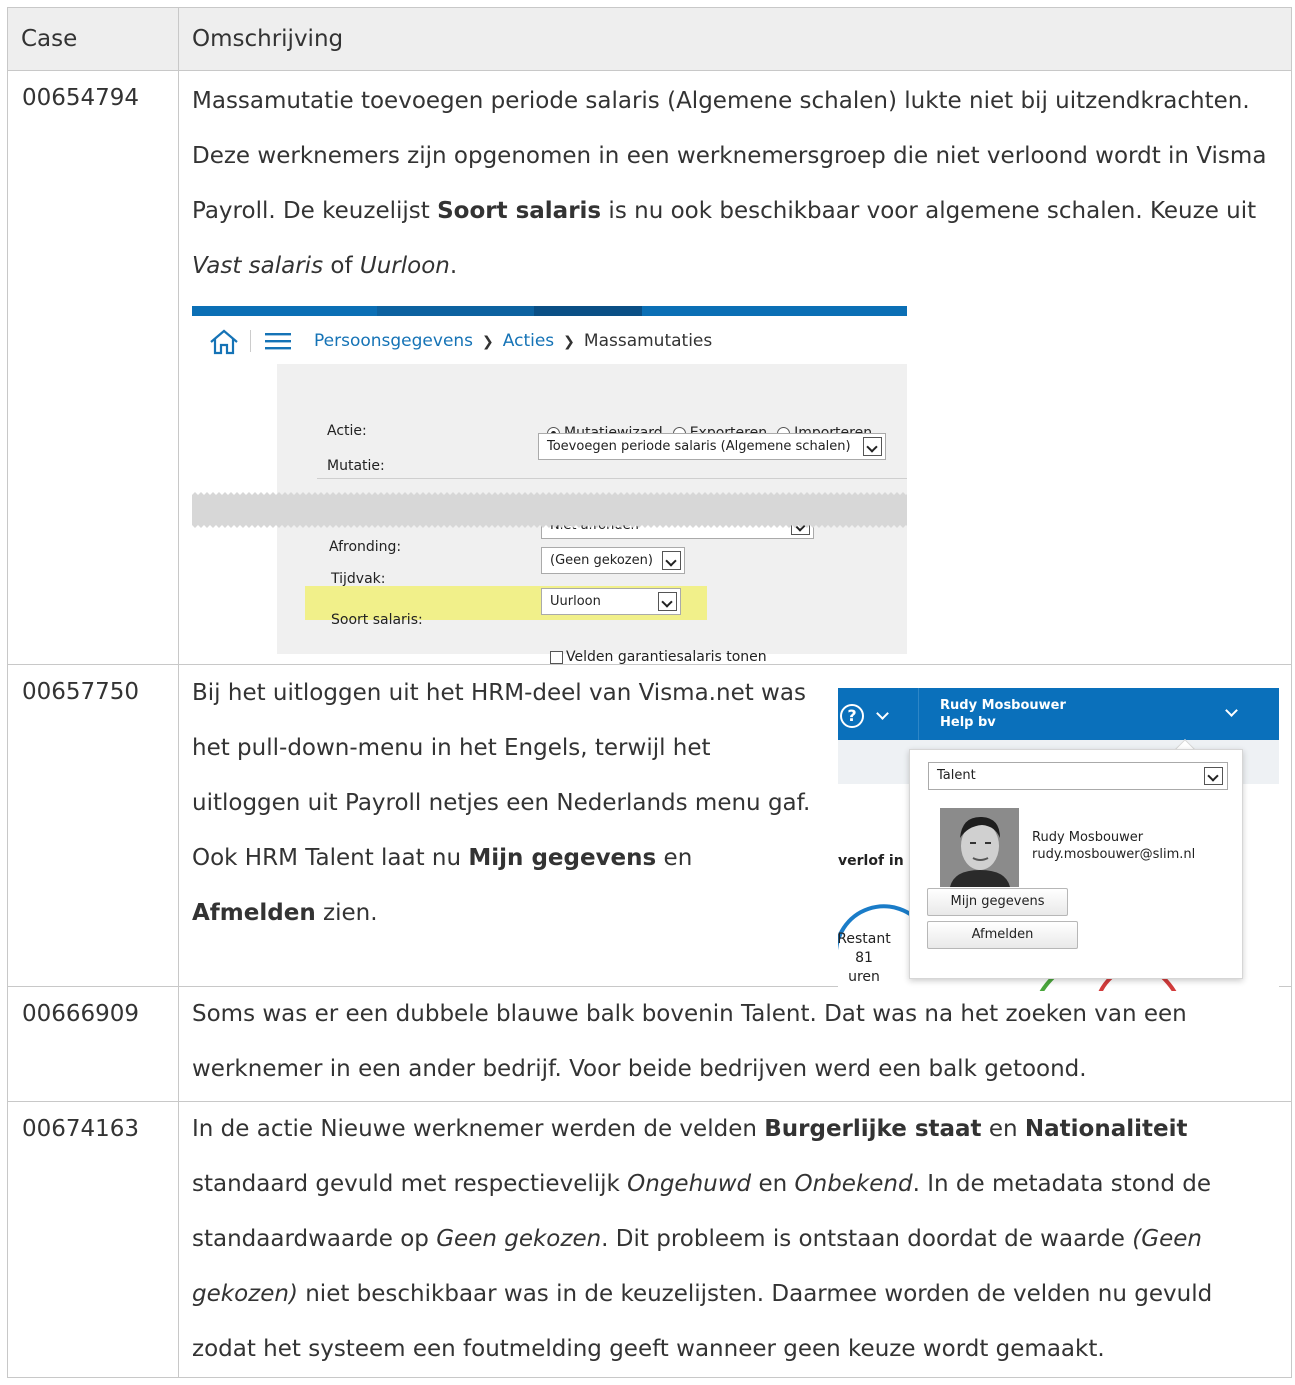  What do you see at coordinates (1003, 714) in the screenshot?
I see `user-account: Rudy Mosbouwer Help bv` at bounding box center [1003, 714].